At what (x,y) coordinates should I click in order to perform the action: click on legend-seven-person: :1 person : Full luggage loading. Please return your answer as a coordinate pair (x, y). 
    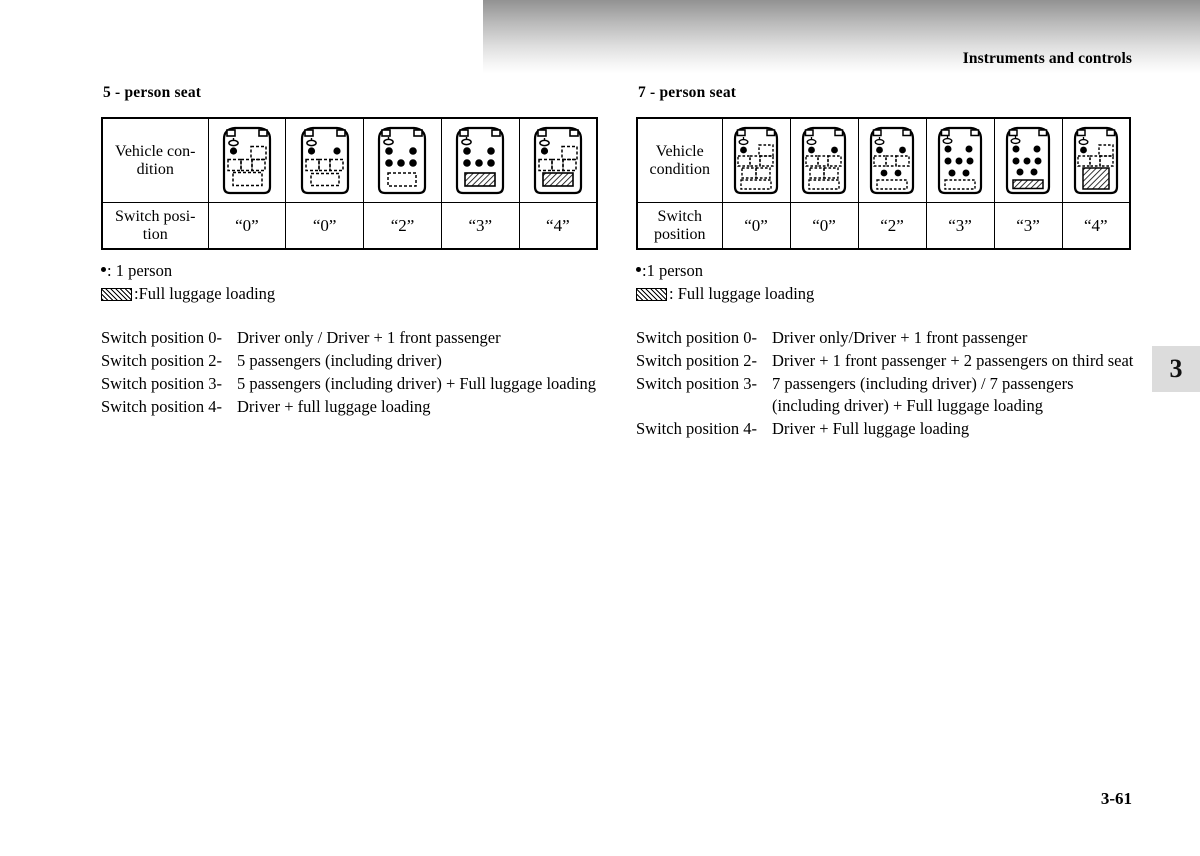
    Looking at the image, I should click on (886, 282).